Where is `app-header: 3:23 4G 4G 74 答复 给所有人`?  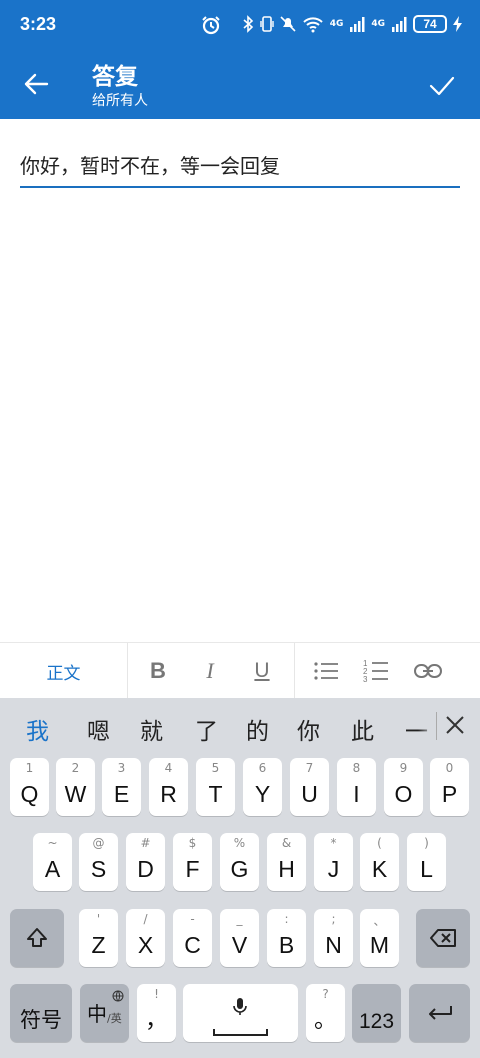 app-header: 3:23 4G 4G 74 答复 给所有人 is located at coordinates (240, 59).